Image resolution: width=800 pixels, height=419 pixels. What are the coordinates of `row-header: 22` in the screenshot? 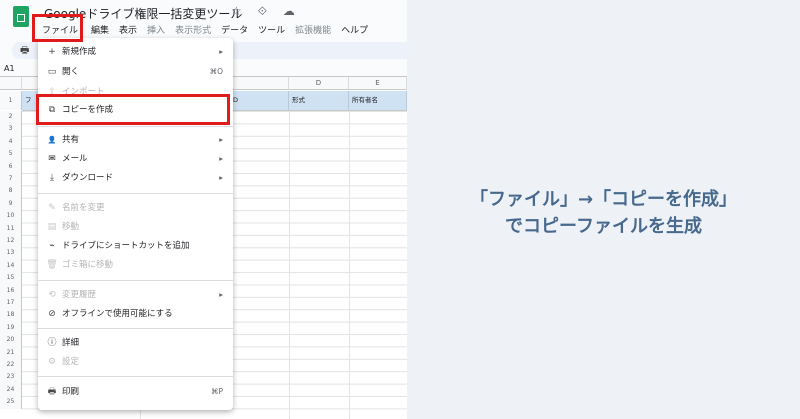 It's located at (11, 365).